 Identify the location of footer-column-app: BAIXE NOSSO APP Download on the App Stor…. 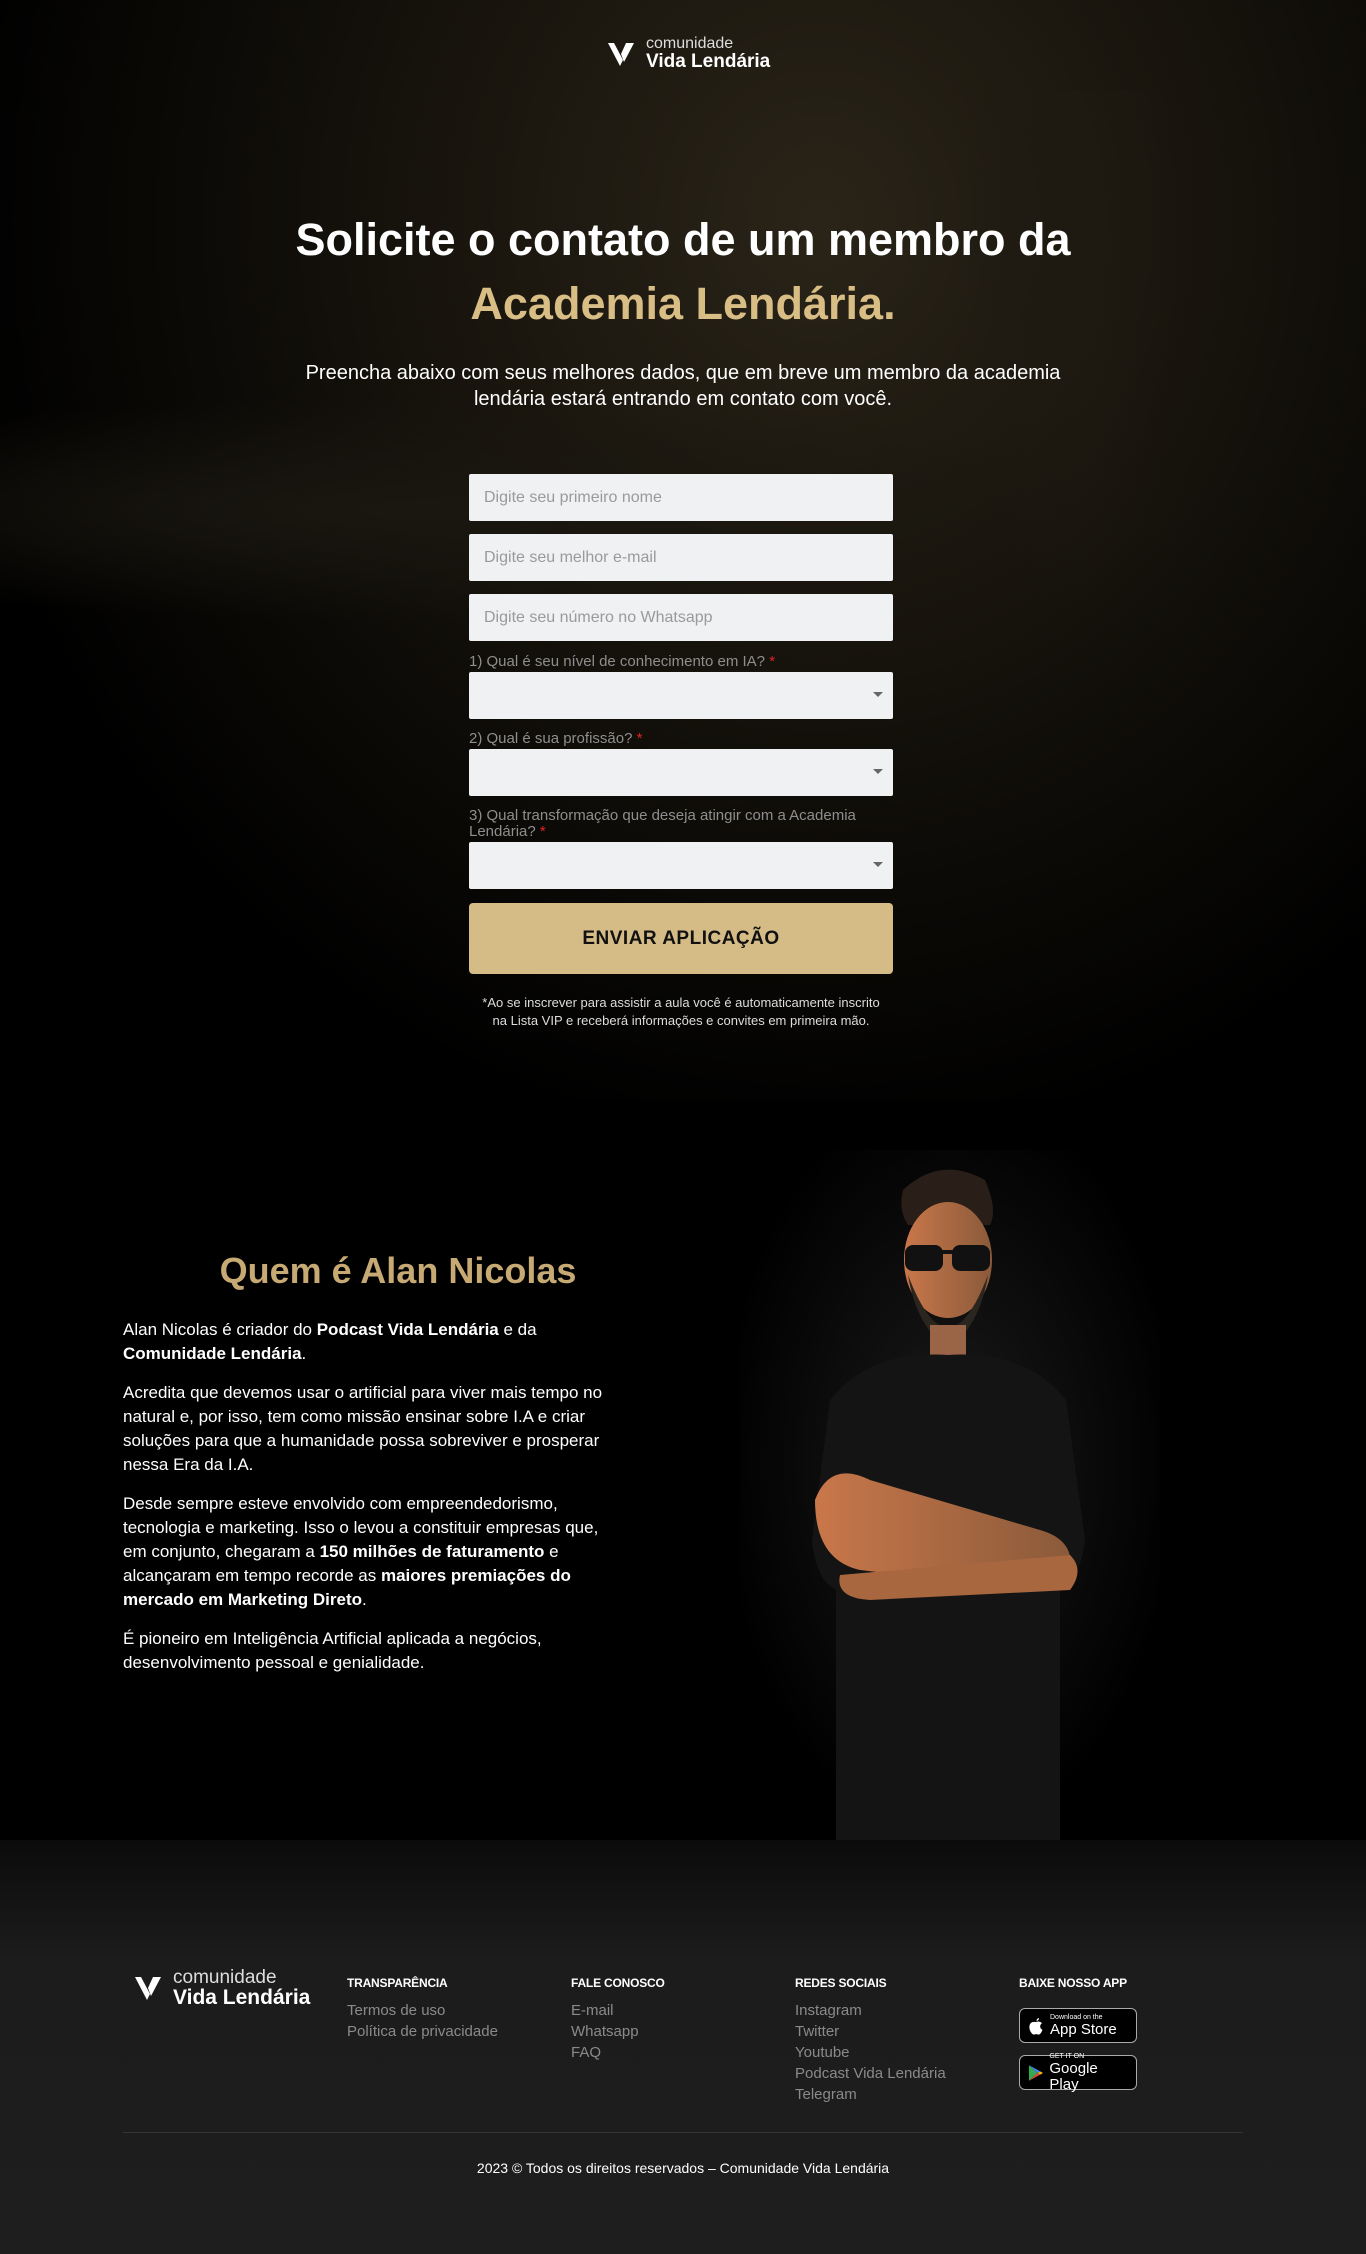
(1078, 2039).